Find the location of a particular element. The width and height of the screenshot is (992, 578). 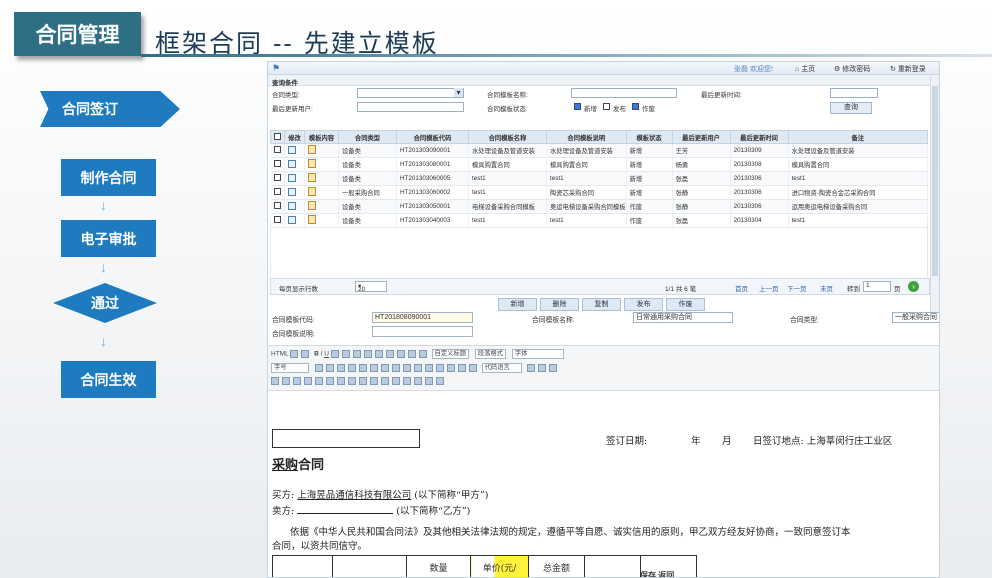

subscript-icon is located at coordinates (356, 354).